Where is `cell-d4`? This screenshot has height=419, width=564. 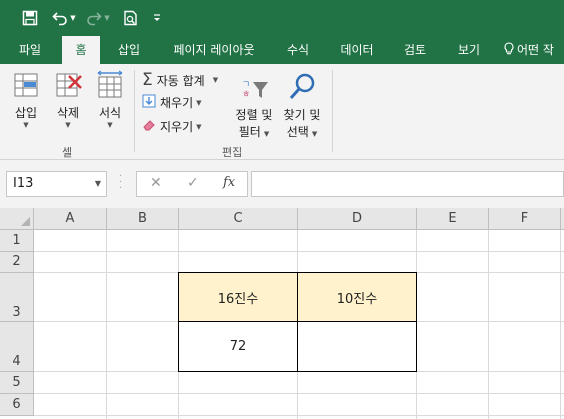 cell-d4 is located at coordinates (357, 346).